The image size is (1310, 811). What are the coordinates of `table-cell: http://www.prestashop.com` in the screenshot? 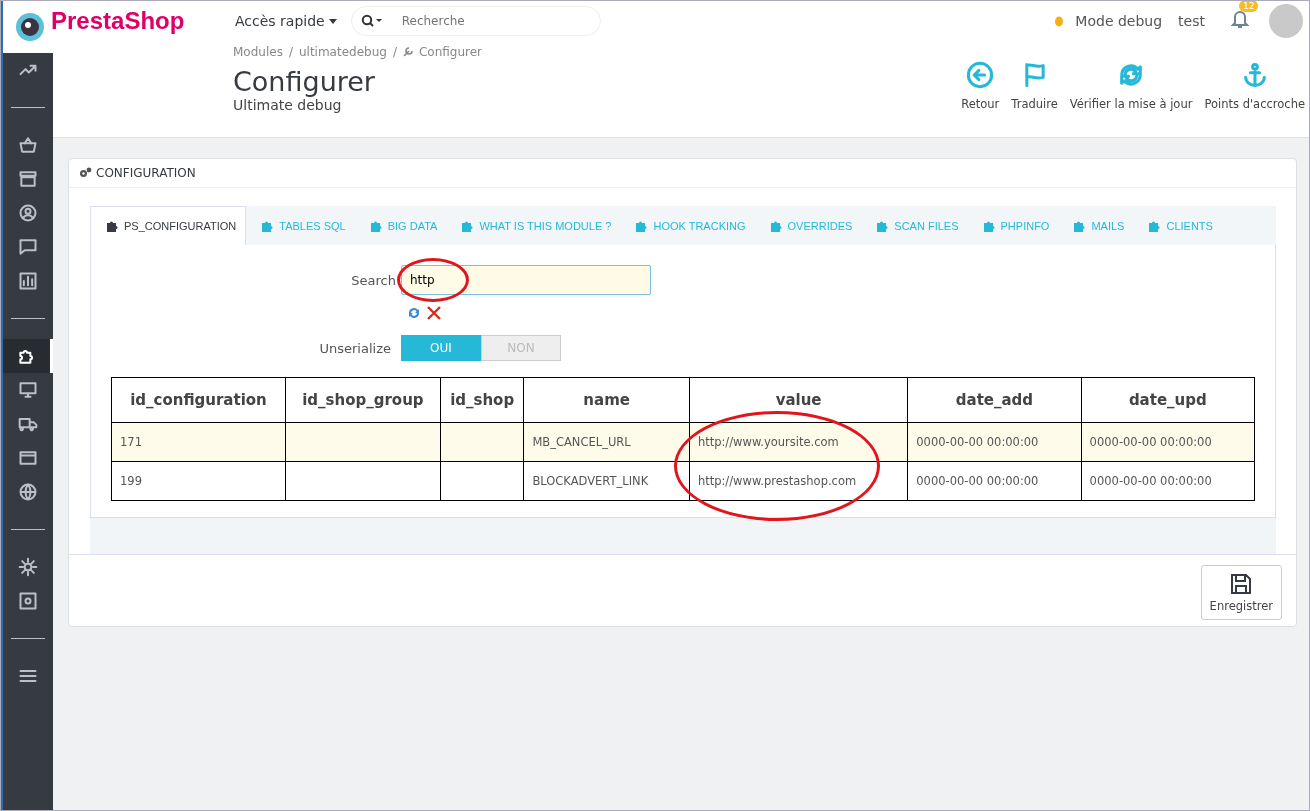 It's located at (777, 481).